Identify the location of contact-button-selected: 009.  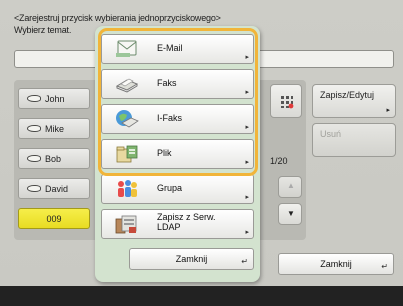
(54, 218).